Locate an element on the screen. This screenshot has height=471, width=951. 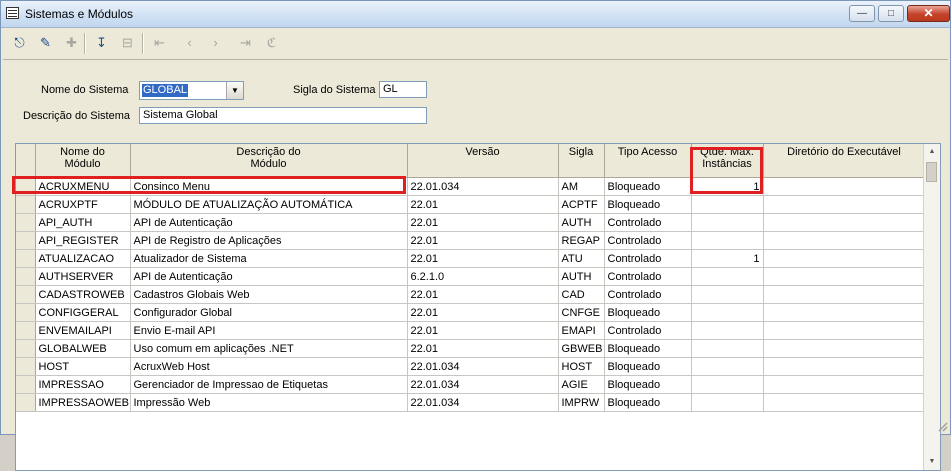
minimize-button: — is located at coordinates (862, 13).